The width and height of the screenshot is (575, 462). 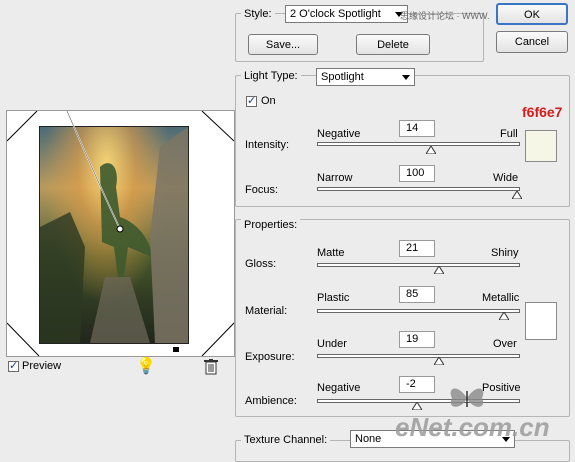 What do you see at coordinates (332, 344) in the screenshot?
I see `exposure-min-label: Under` at bounding box center [332, 344].